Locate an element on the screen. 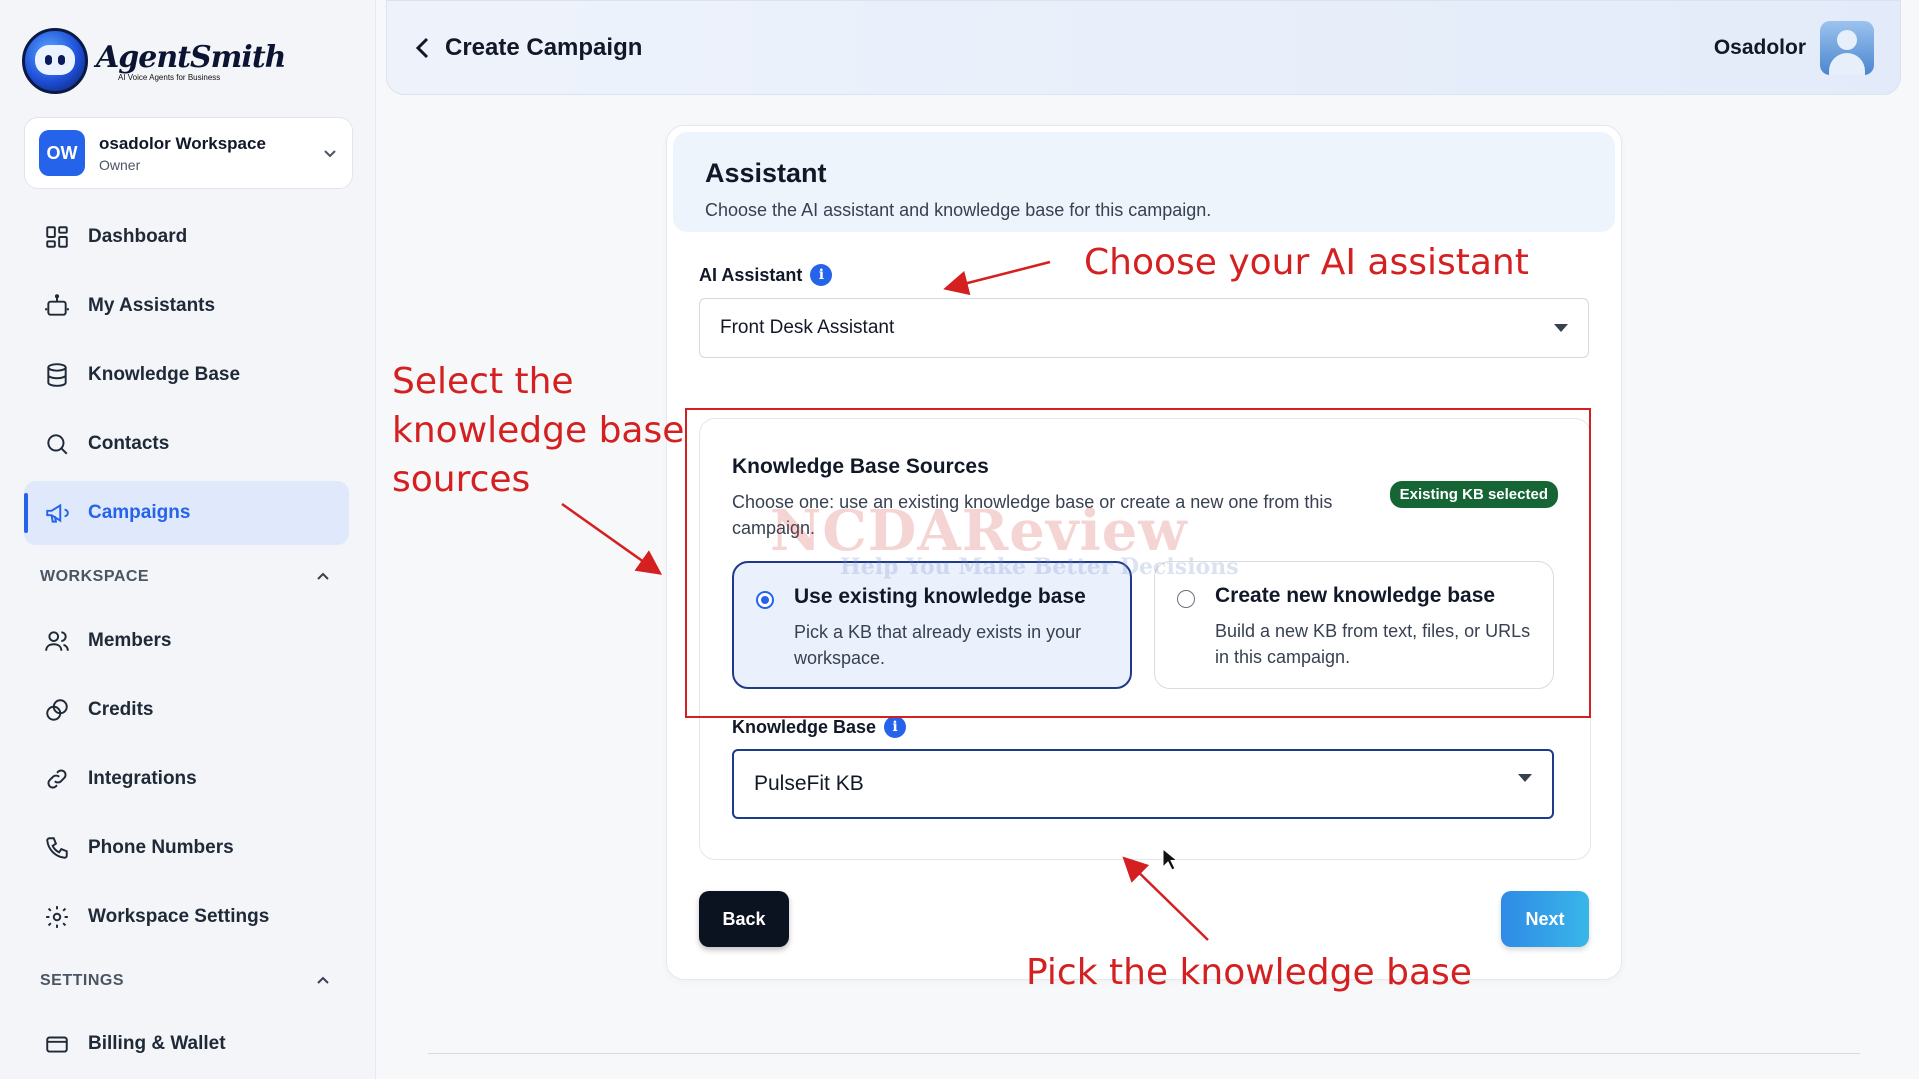 The height and width of the screenshot is (1079, 1919). users-icon is located at coordinates (57, 641).